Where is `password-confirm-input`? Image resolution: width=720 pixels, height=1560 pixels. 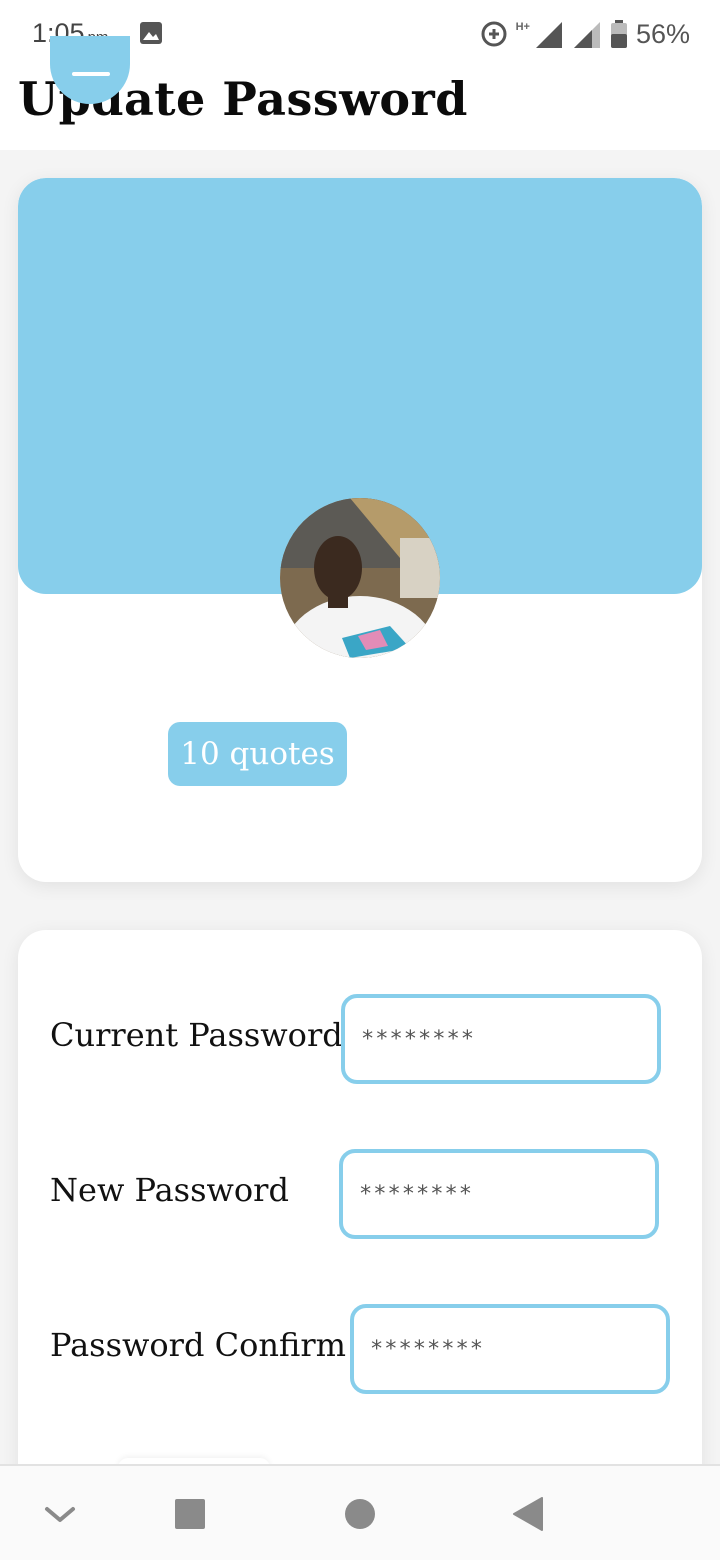 password-confirm-input is located at coordinates (510, 1349).